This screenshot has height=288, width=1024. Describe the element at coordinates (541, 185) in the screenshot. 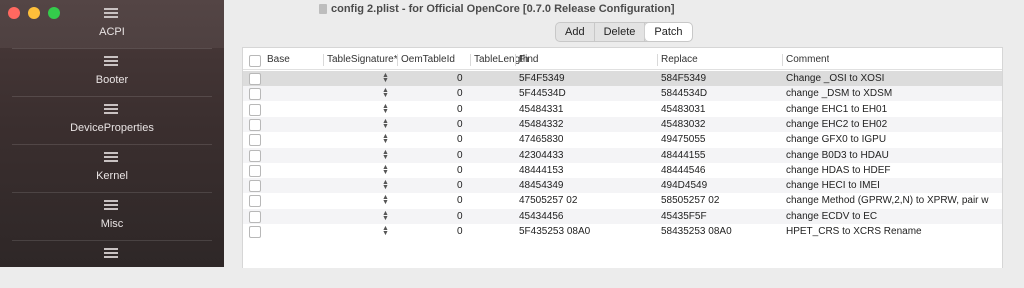

I see `find-cell: 48454349` at that location.